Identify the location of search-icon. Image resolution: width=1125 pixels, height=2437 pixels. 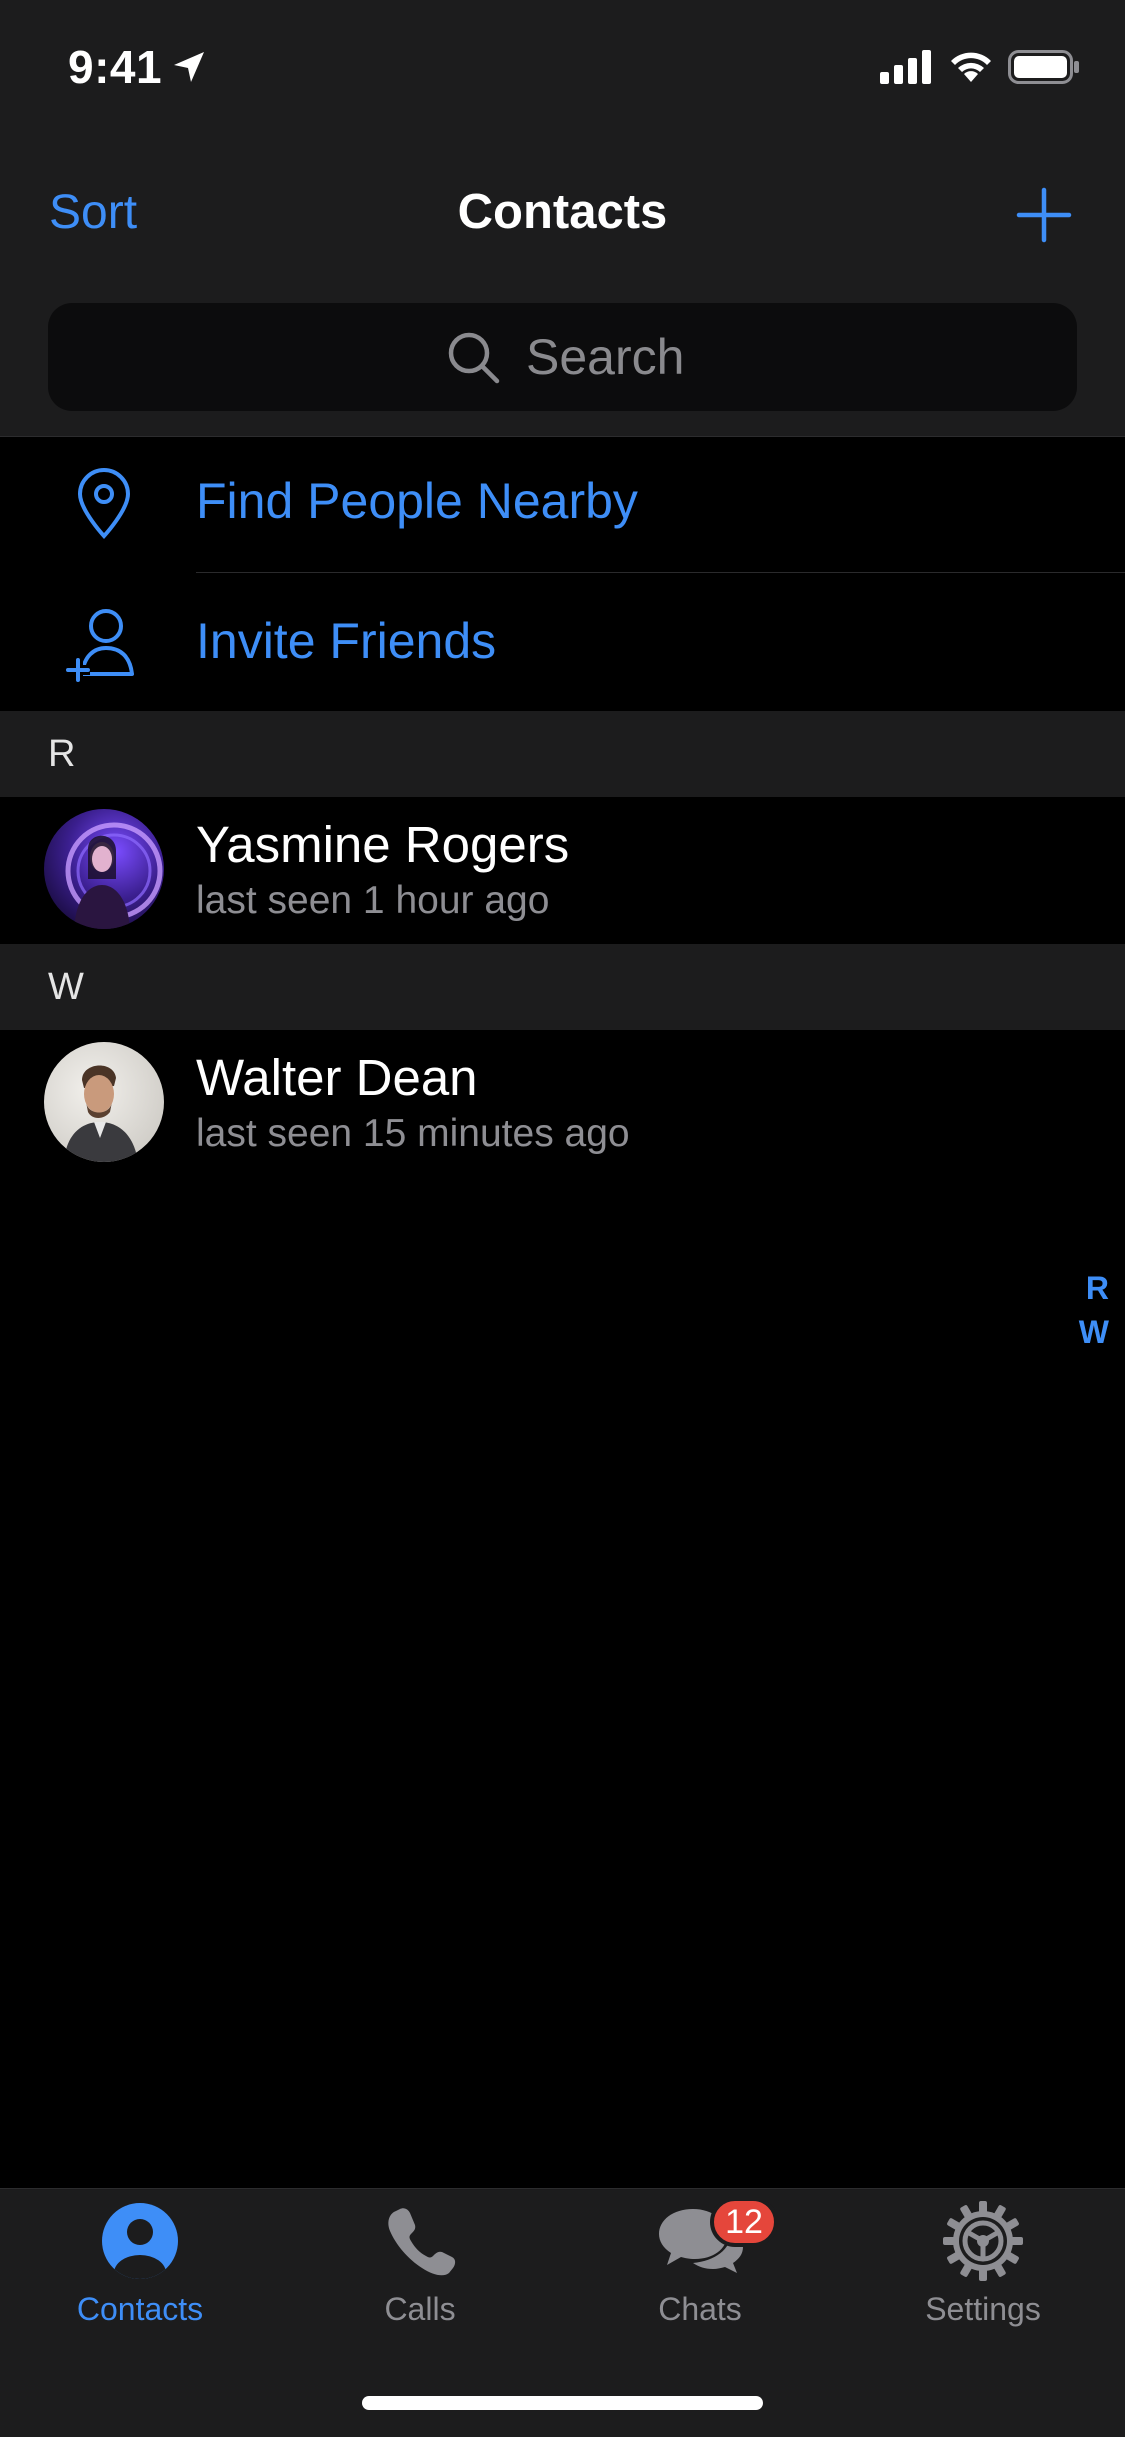
(474, 358).